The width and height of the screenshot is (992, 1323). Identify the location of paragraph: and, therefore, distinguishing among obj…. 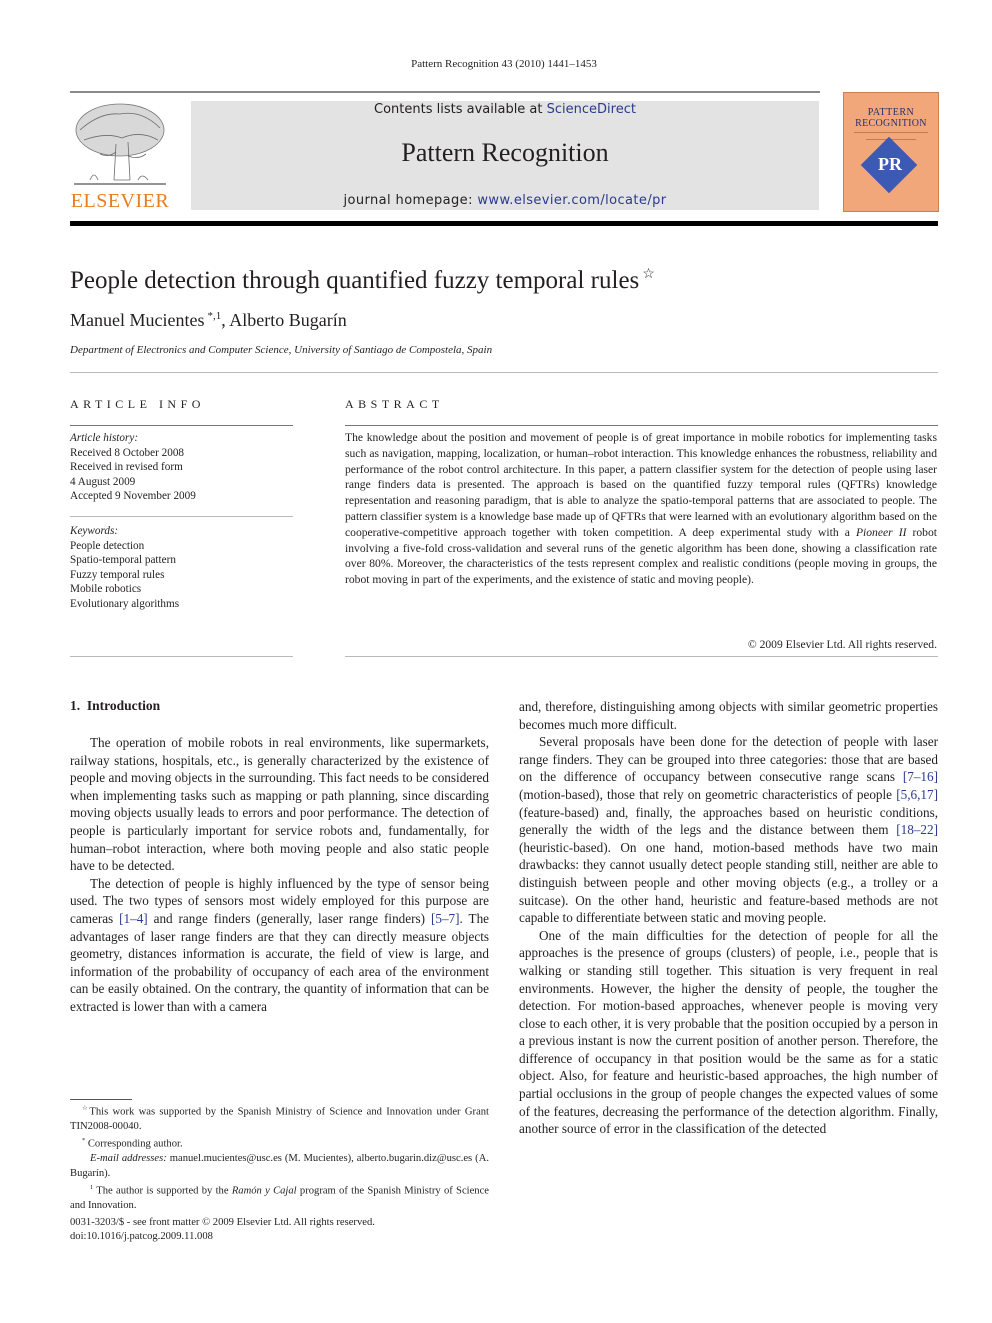
(728, 715).